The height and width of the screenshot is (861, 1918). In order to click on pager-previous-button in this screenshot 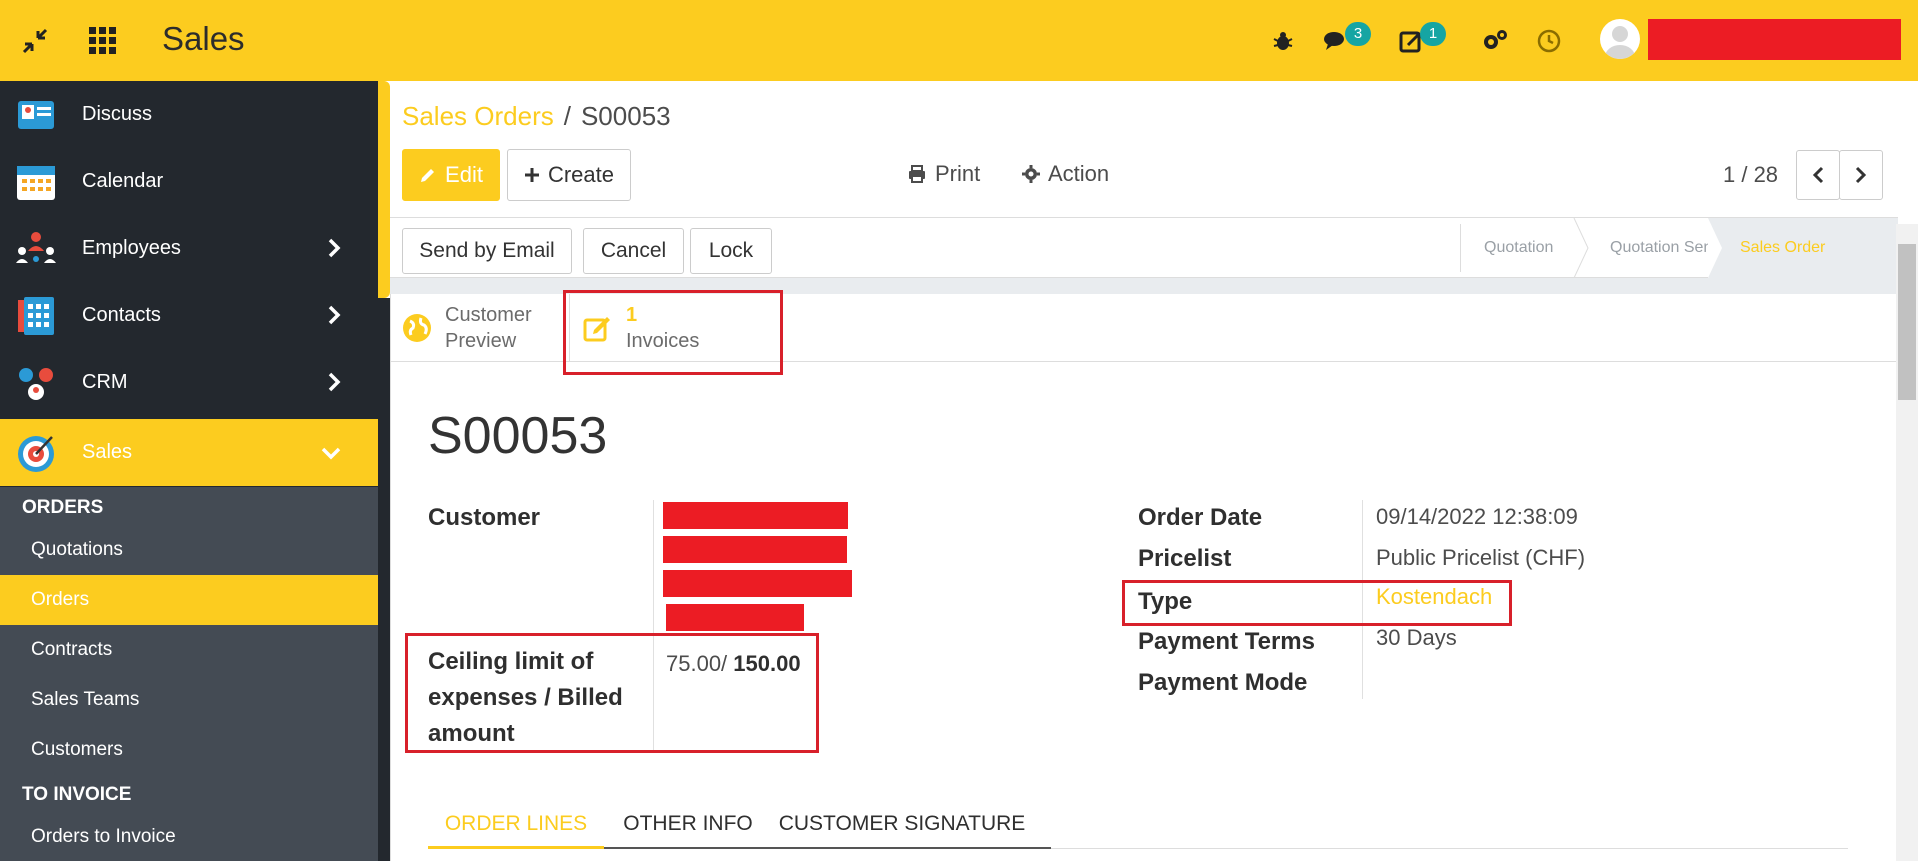, I will do `click(1818, 175)`.